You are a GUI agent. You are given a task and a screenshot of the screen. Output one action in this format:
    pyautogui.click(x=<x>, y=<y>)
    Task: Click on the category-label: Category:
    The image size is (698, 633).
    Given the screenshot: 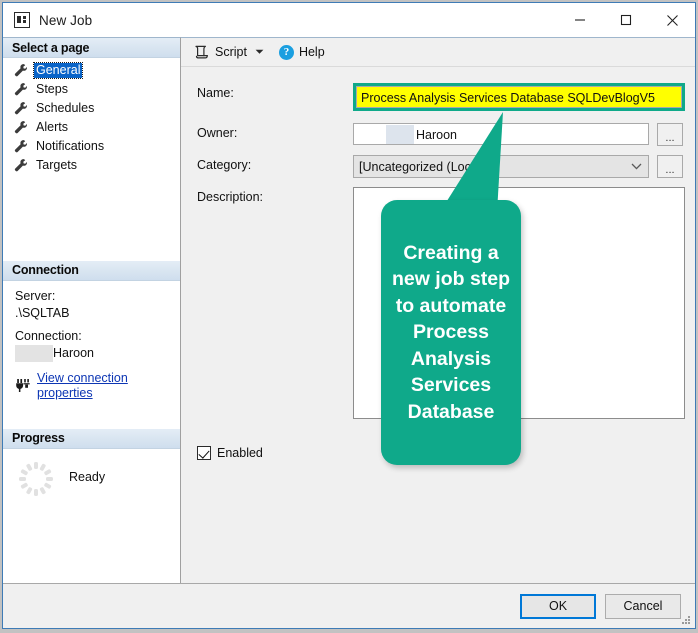 What is the action you would take?
    pyautogui.click(x=224, y=165)
    